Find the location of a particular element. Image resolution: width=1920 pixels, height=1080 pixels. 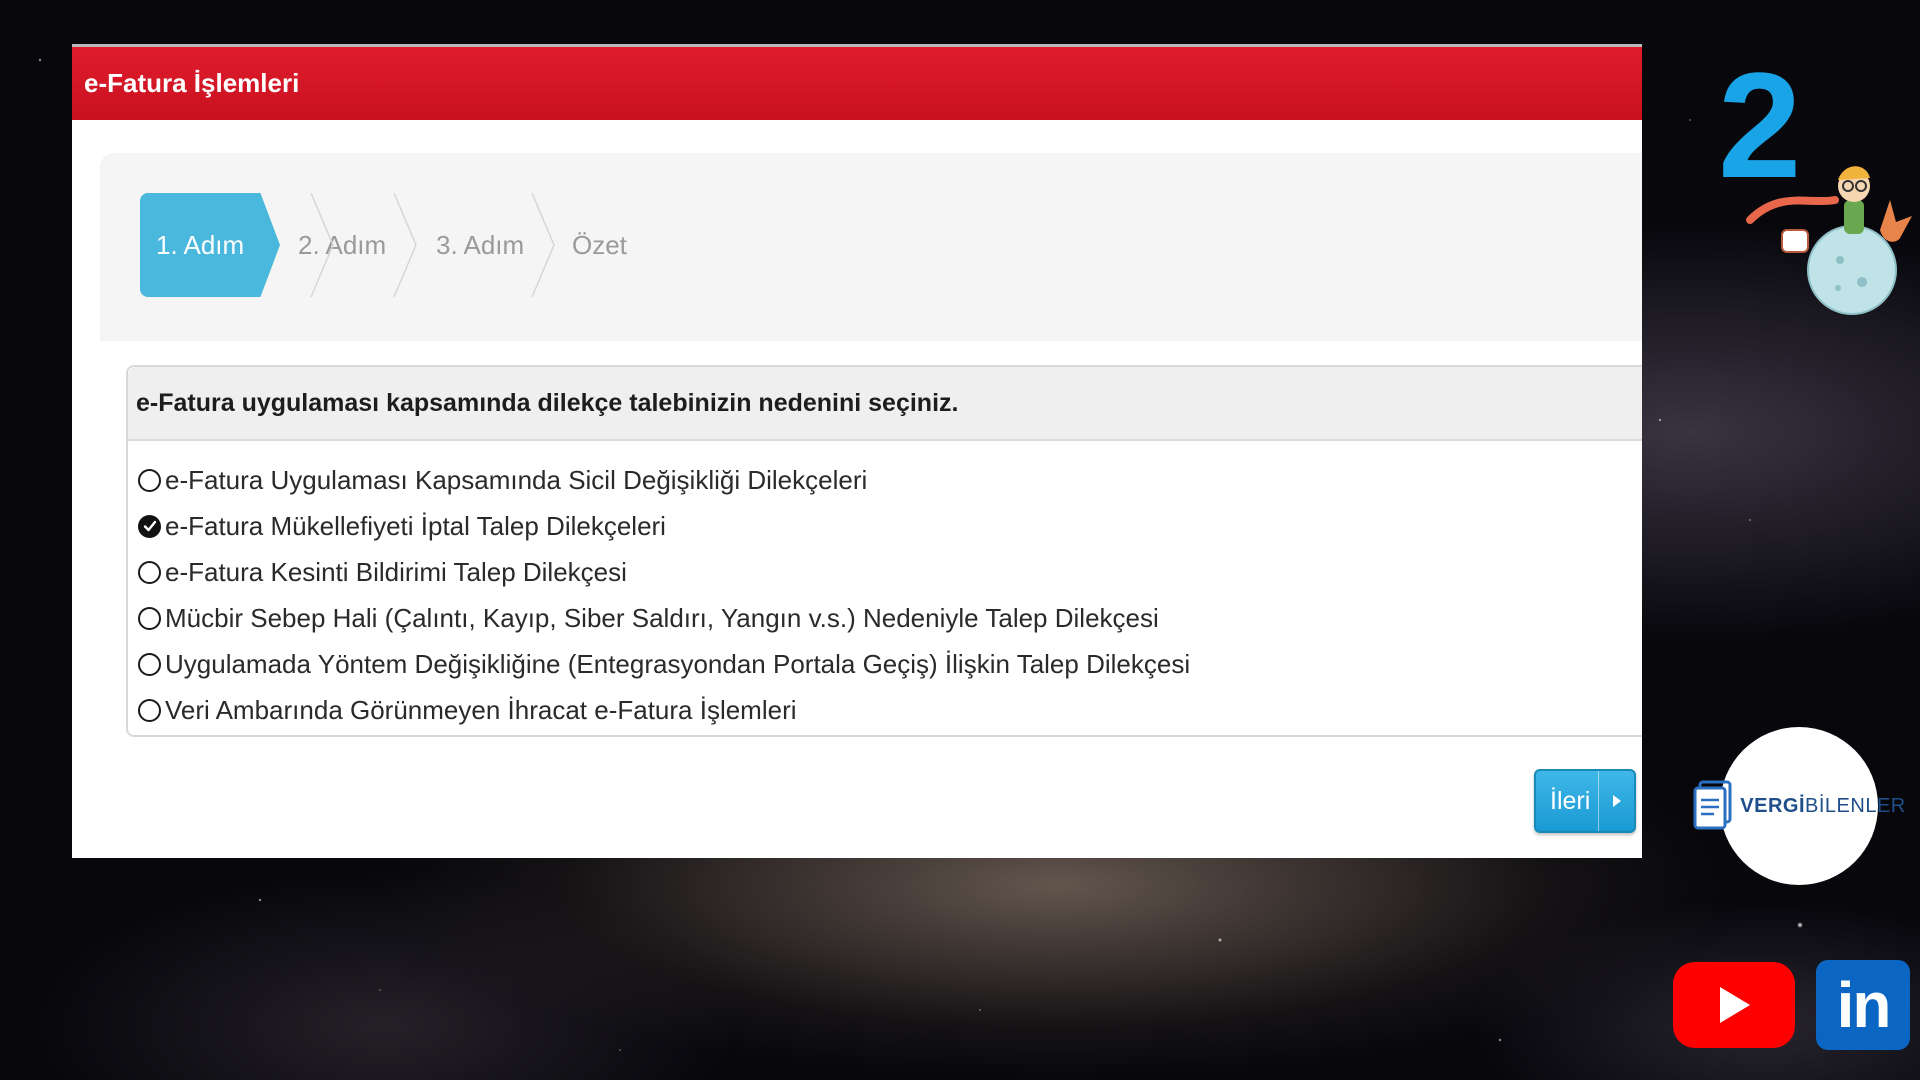

wizard-step-1: 1. Adım is located at coordinates (210, 245).